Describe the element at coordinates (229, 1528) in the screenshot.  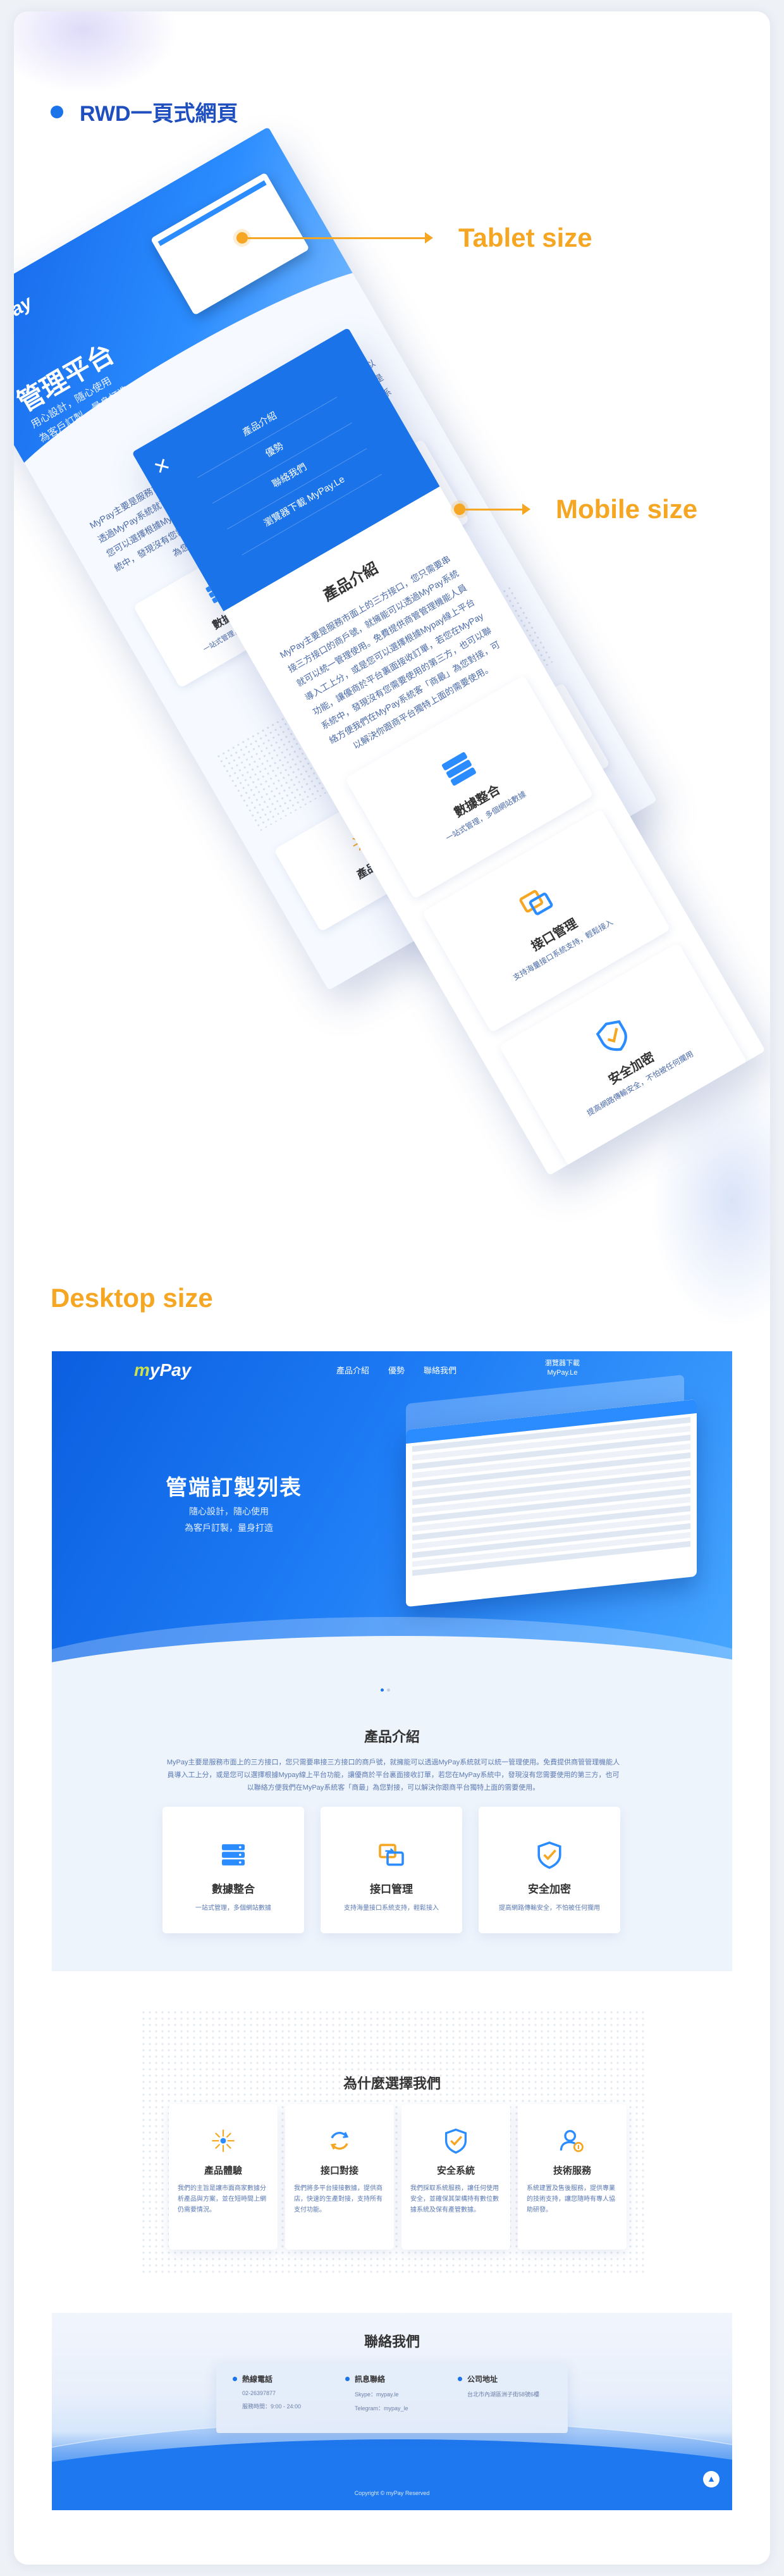
I see `hero-sub-line: 為客戶訂製，量身打造` at that location.